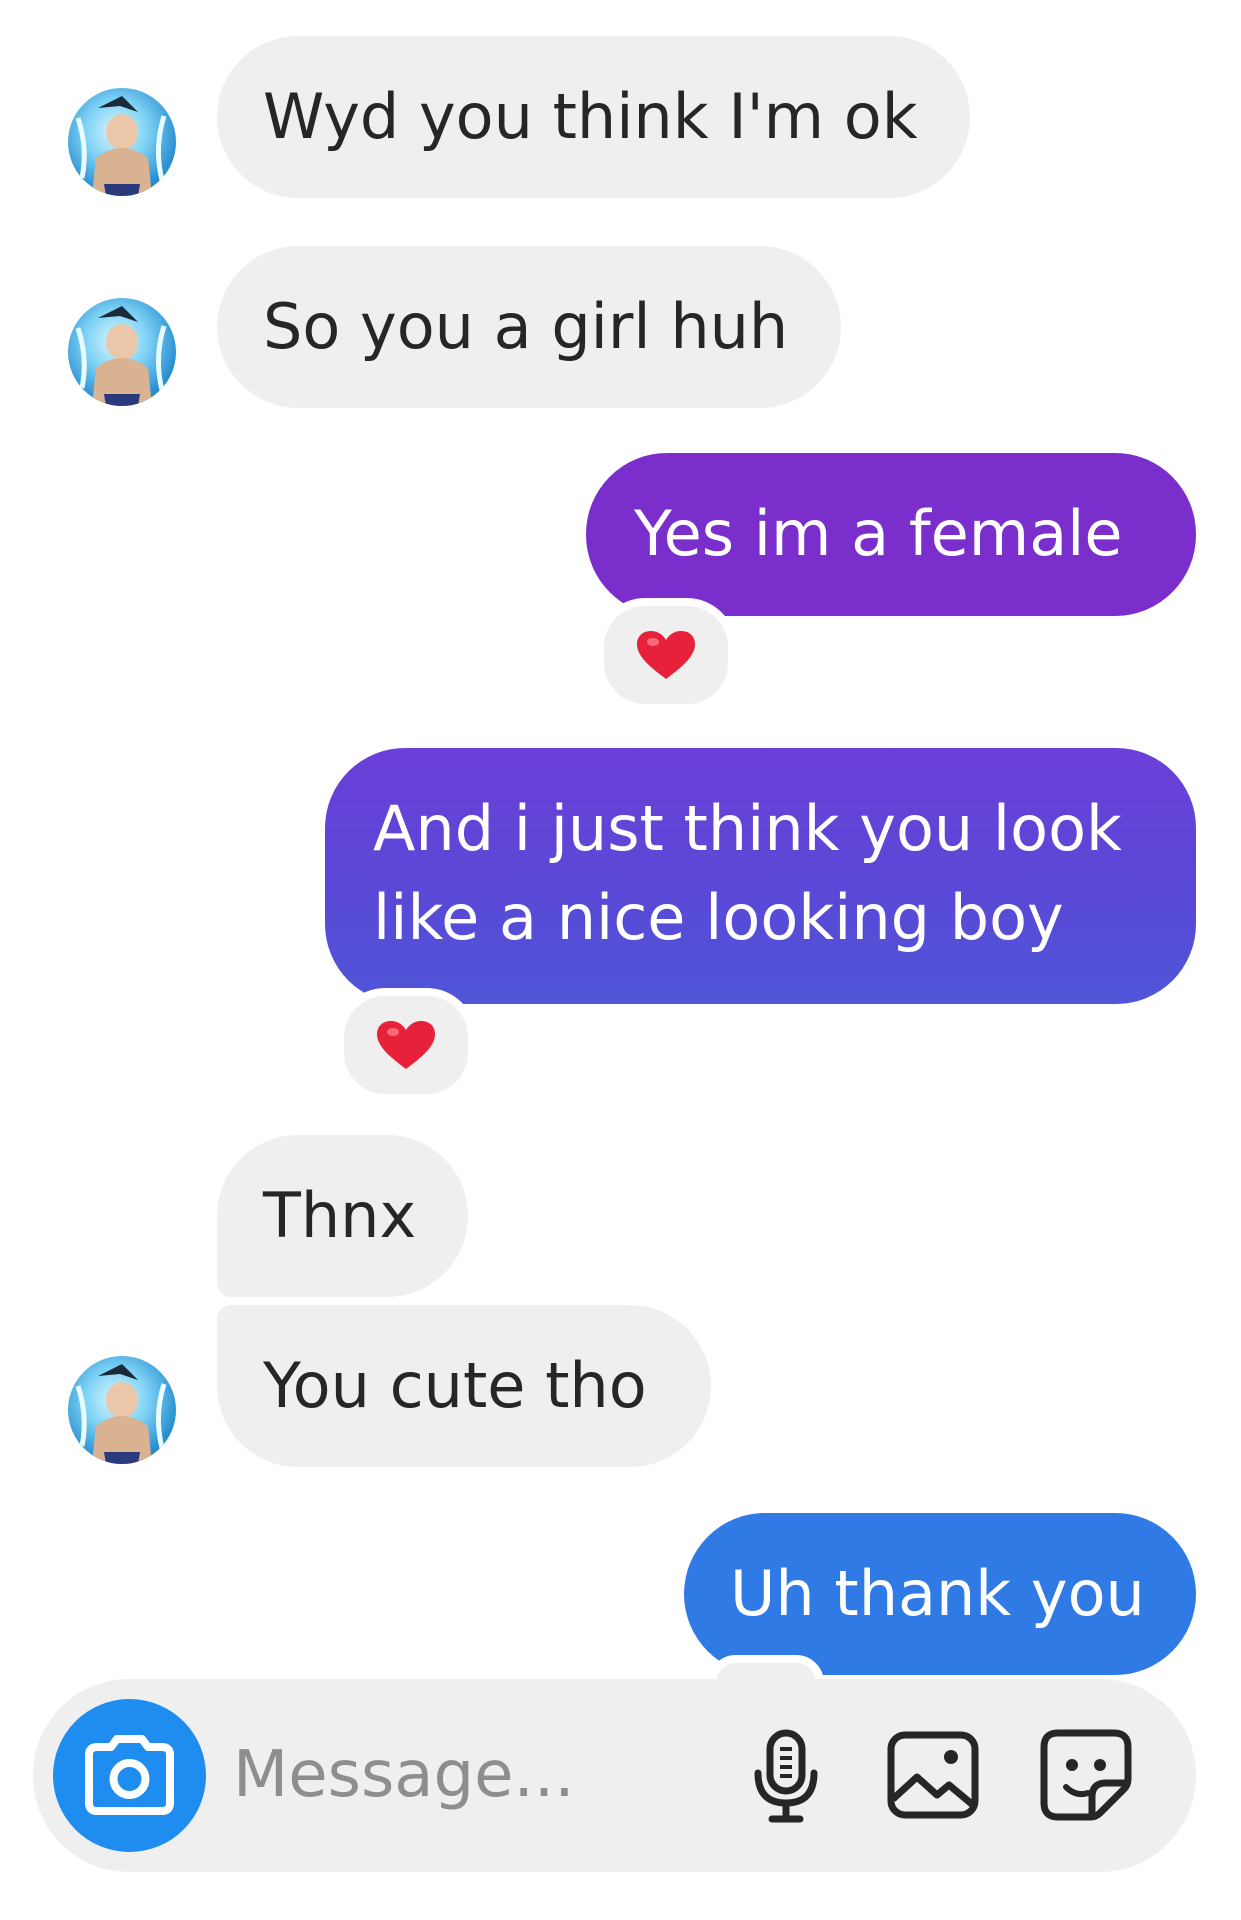 The image size is (1241, 1920). Describe the element at coordinates (891, 534) in the screenshot. I see `message-bubble-outgoing: Yes im a female` at that location.